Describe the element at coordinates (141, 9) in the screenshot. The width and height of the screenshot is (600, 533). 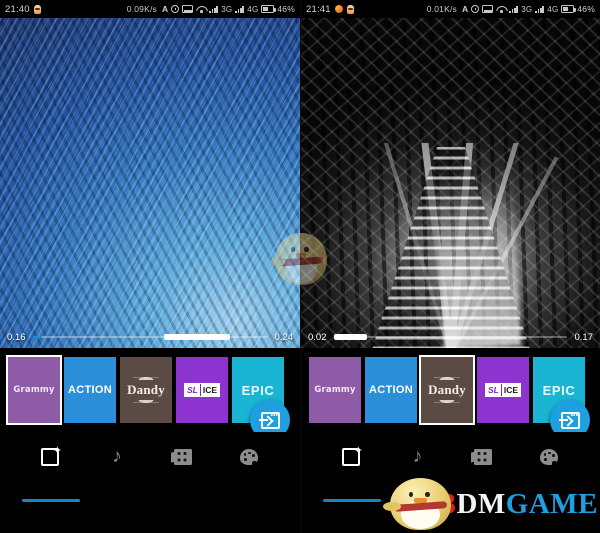
I see `network-rate-label: 0.09K/s` at that location.